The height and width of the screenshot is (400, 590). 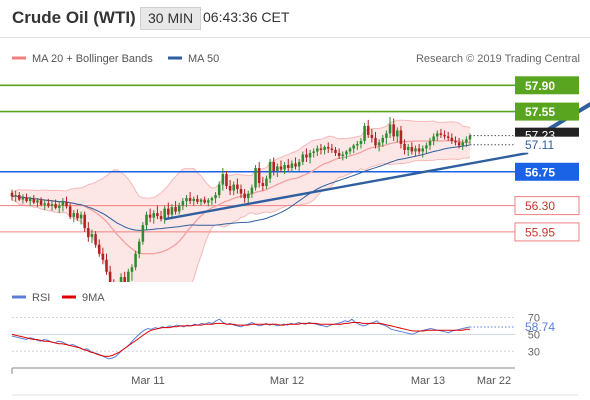 What do you see at coordinates (287, 381) in the screenshot?
I see `x-axis-label: Mar 12` at bounding box center [287, 381].